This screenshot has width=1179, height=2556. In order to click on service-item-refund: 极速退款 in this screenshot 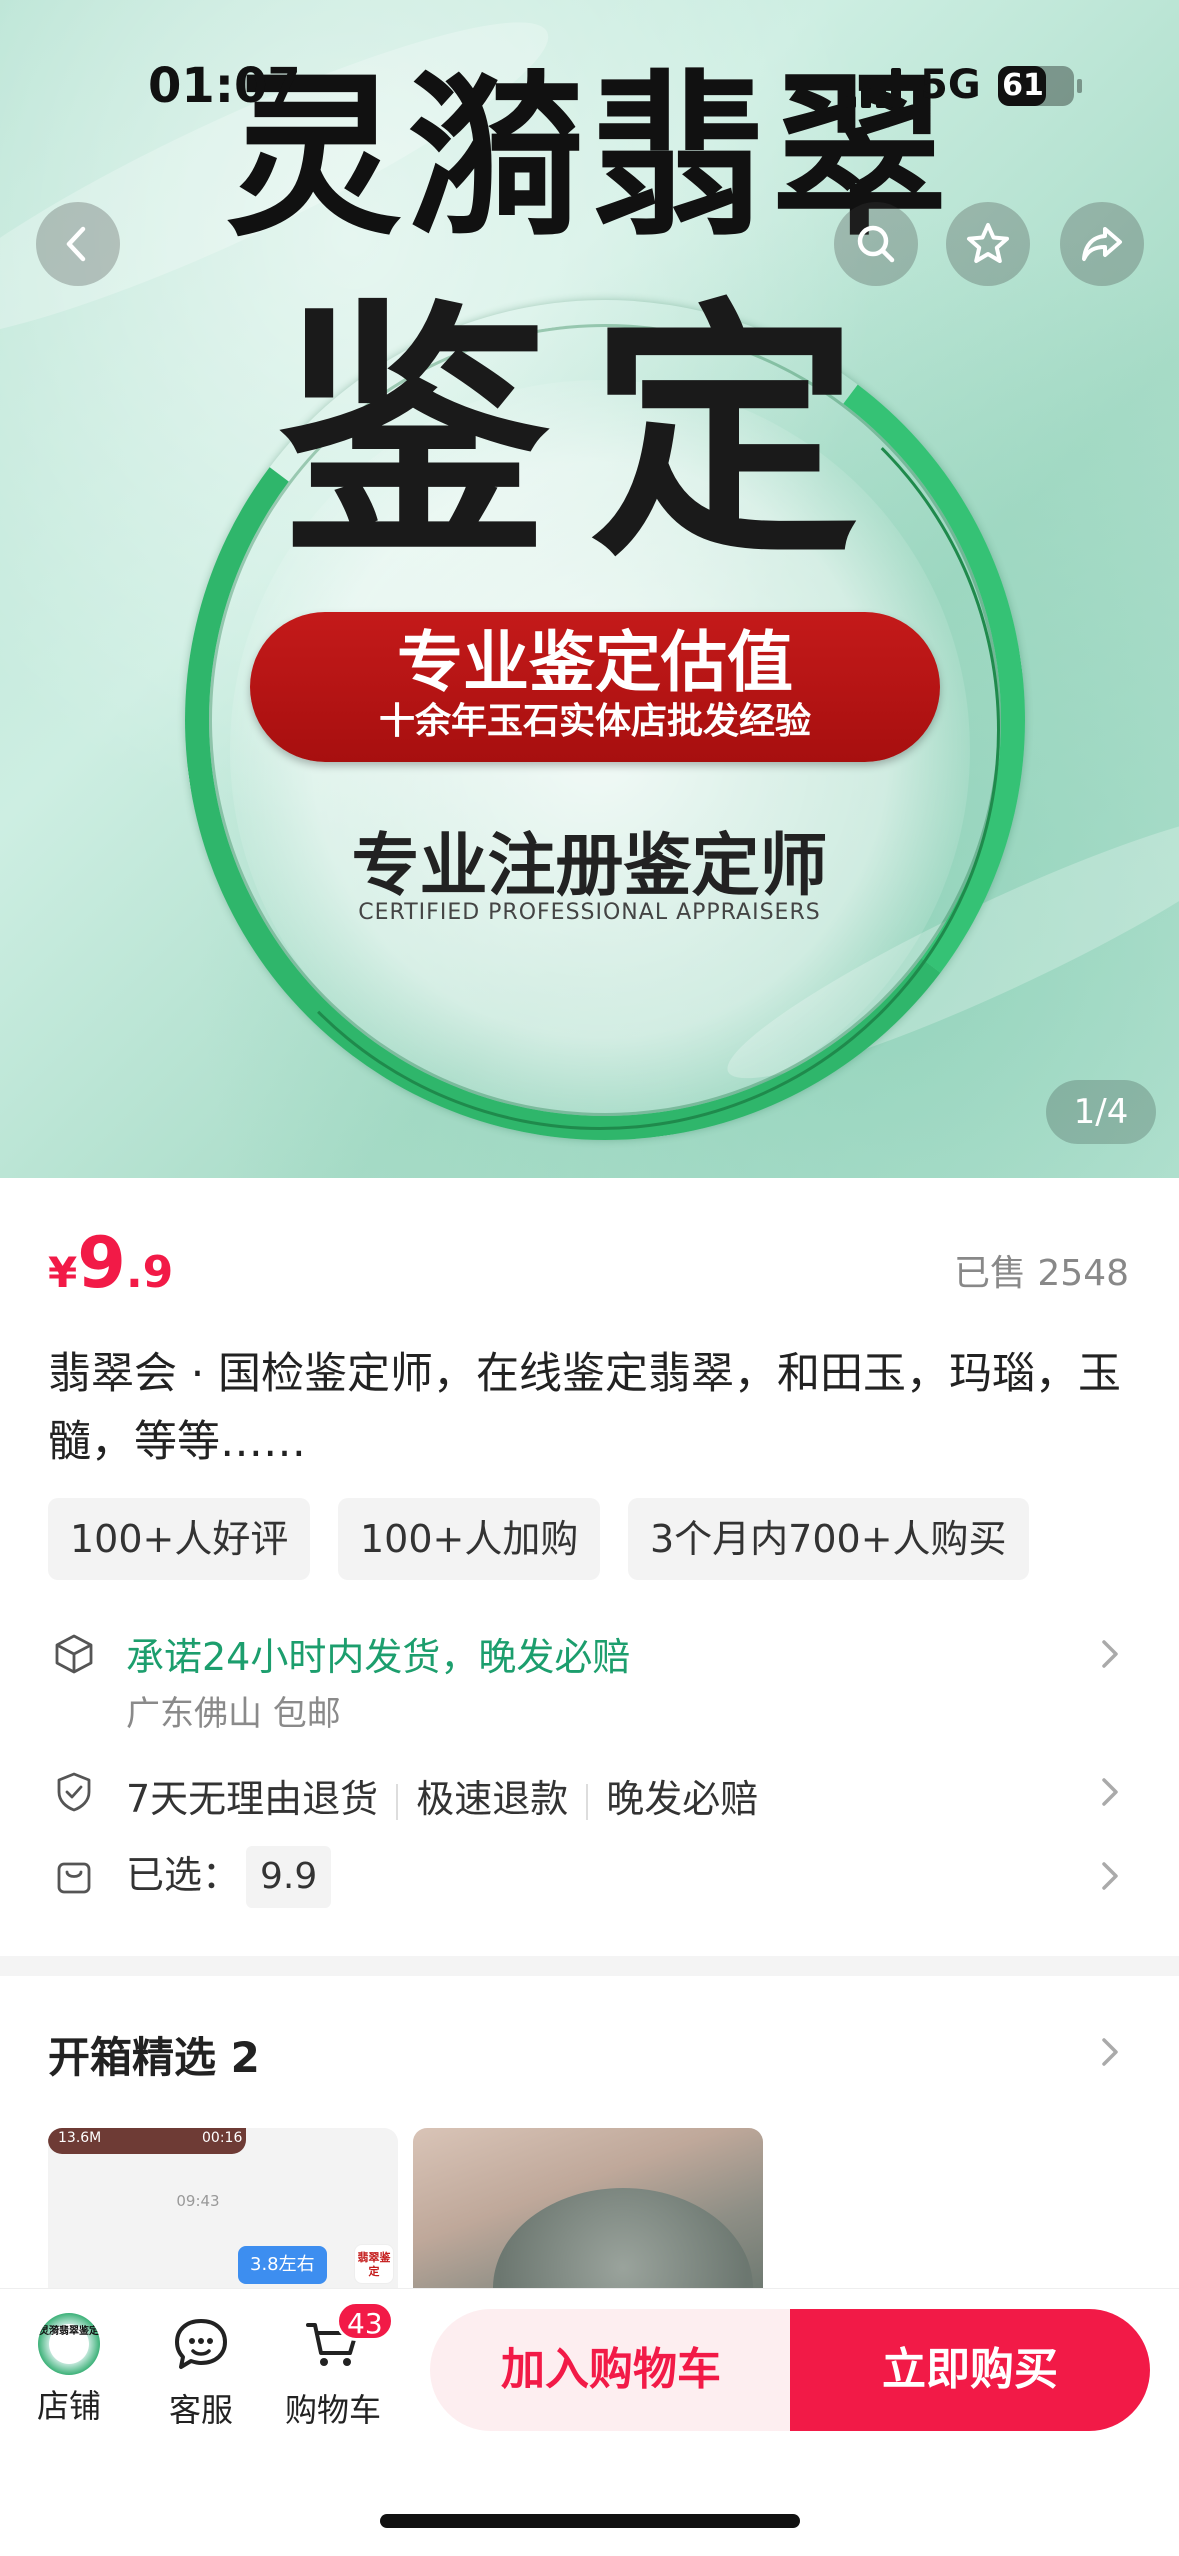, I will do `click(492, 1799)`.